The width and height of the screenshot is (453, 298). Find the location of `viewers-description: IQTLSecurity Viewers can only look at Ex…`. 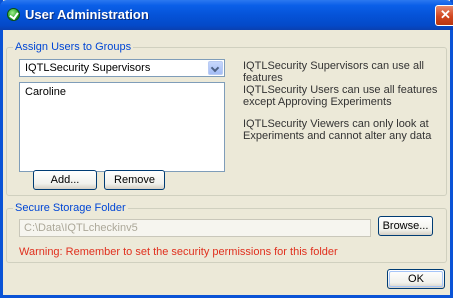

viewers-description: IQTLSecurity Viewers can only look at Ex… is located at coordinates (337, 130).